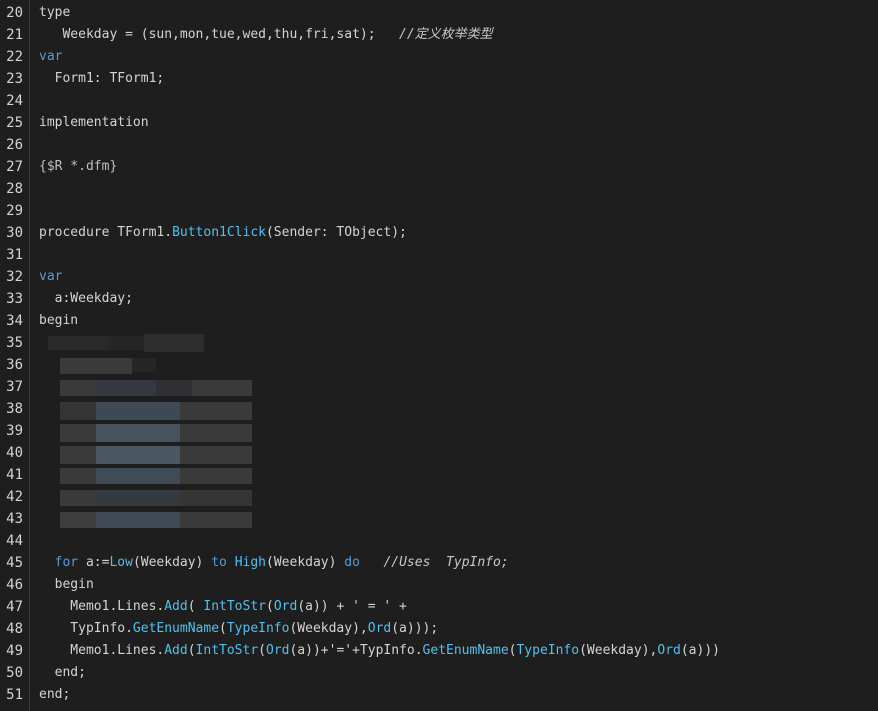 The width and height of the screenshot is (878, 711). What do you see at coordinates (14, 475) in the screenshot?
I see `line-number: 41` at bounding box center [14, 475].